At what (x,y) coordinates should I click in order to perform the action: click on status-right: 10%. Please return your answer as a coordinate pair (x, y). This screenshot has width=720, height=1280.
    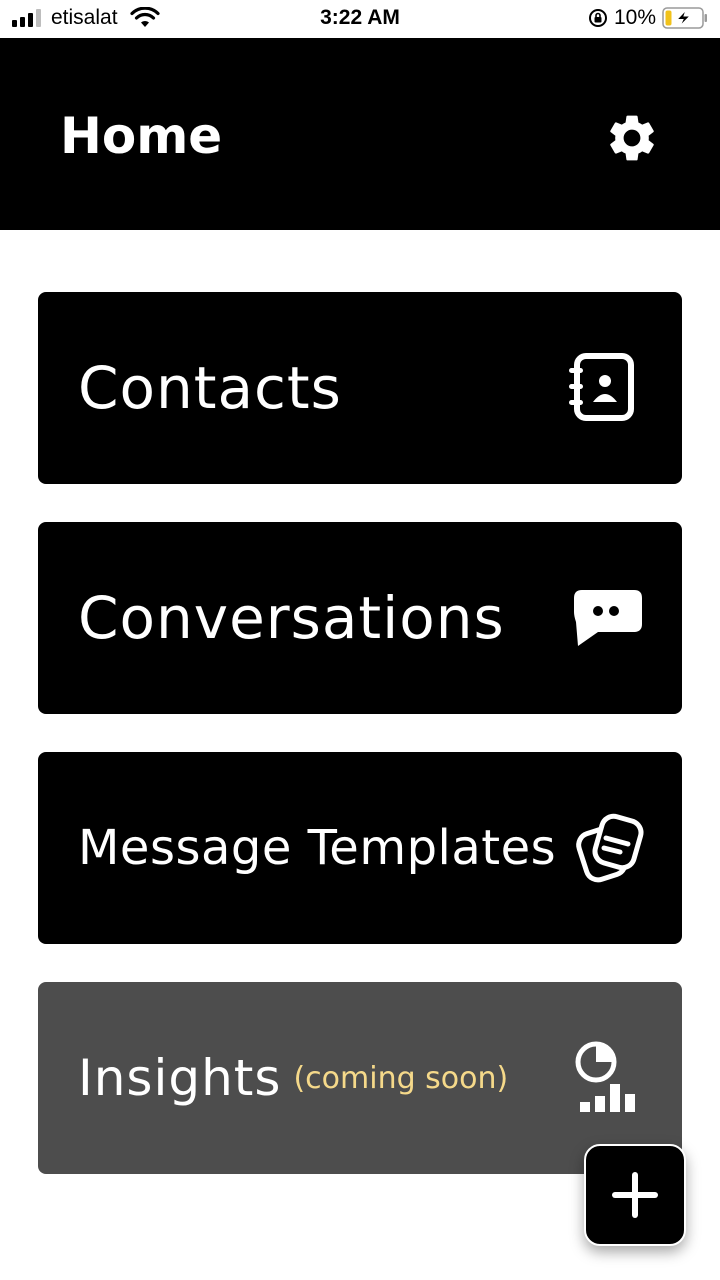
    Looking at the image, I should click on (648, 18).